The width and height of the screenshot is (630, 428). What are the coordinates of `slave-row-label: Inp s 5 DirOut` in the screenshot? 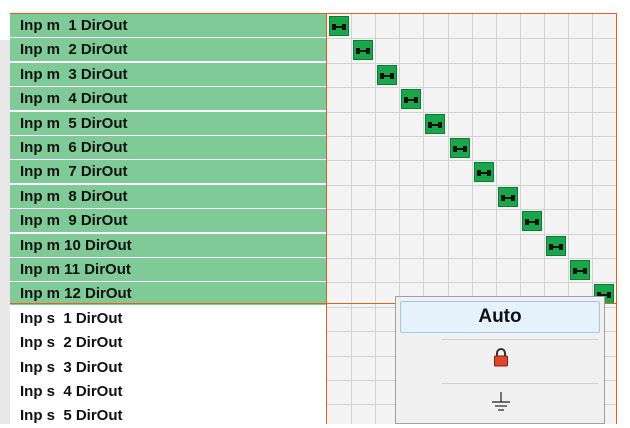 It's located at (168, 416).